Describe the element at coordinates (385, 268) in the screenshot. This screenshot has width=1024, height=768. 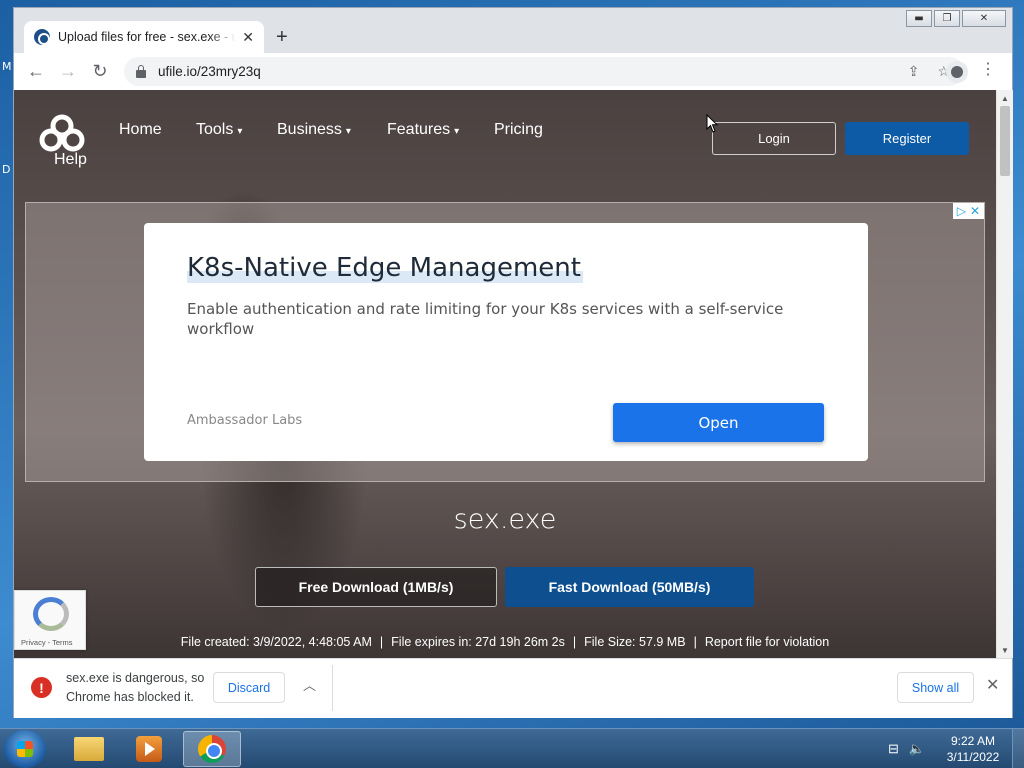
I see `ad-title: K8s-Native Edge Management` at that location.